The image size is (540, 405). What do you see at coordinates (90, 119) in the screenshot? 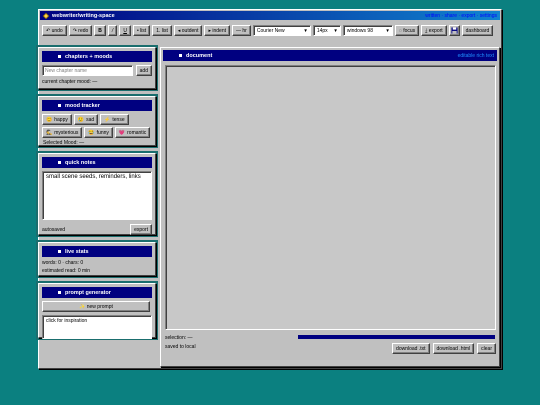
I see `mood-label: sad` at bounding box center [90, 119].